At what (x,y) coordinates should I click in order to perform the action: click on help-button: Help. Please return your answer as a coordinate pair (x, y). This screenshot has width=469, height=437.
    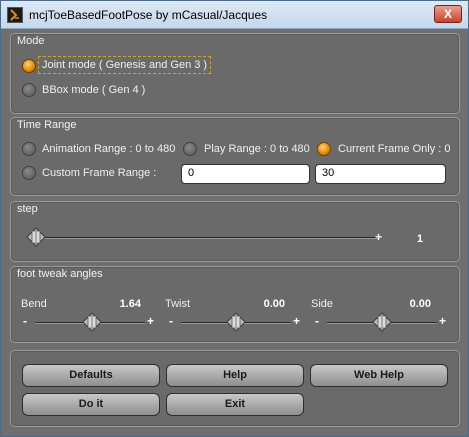
    Looking at the image, I should click on (235, 375).